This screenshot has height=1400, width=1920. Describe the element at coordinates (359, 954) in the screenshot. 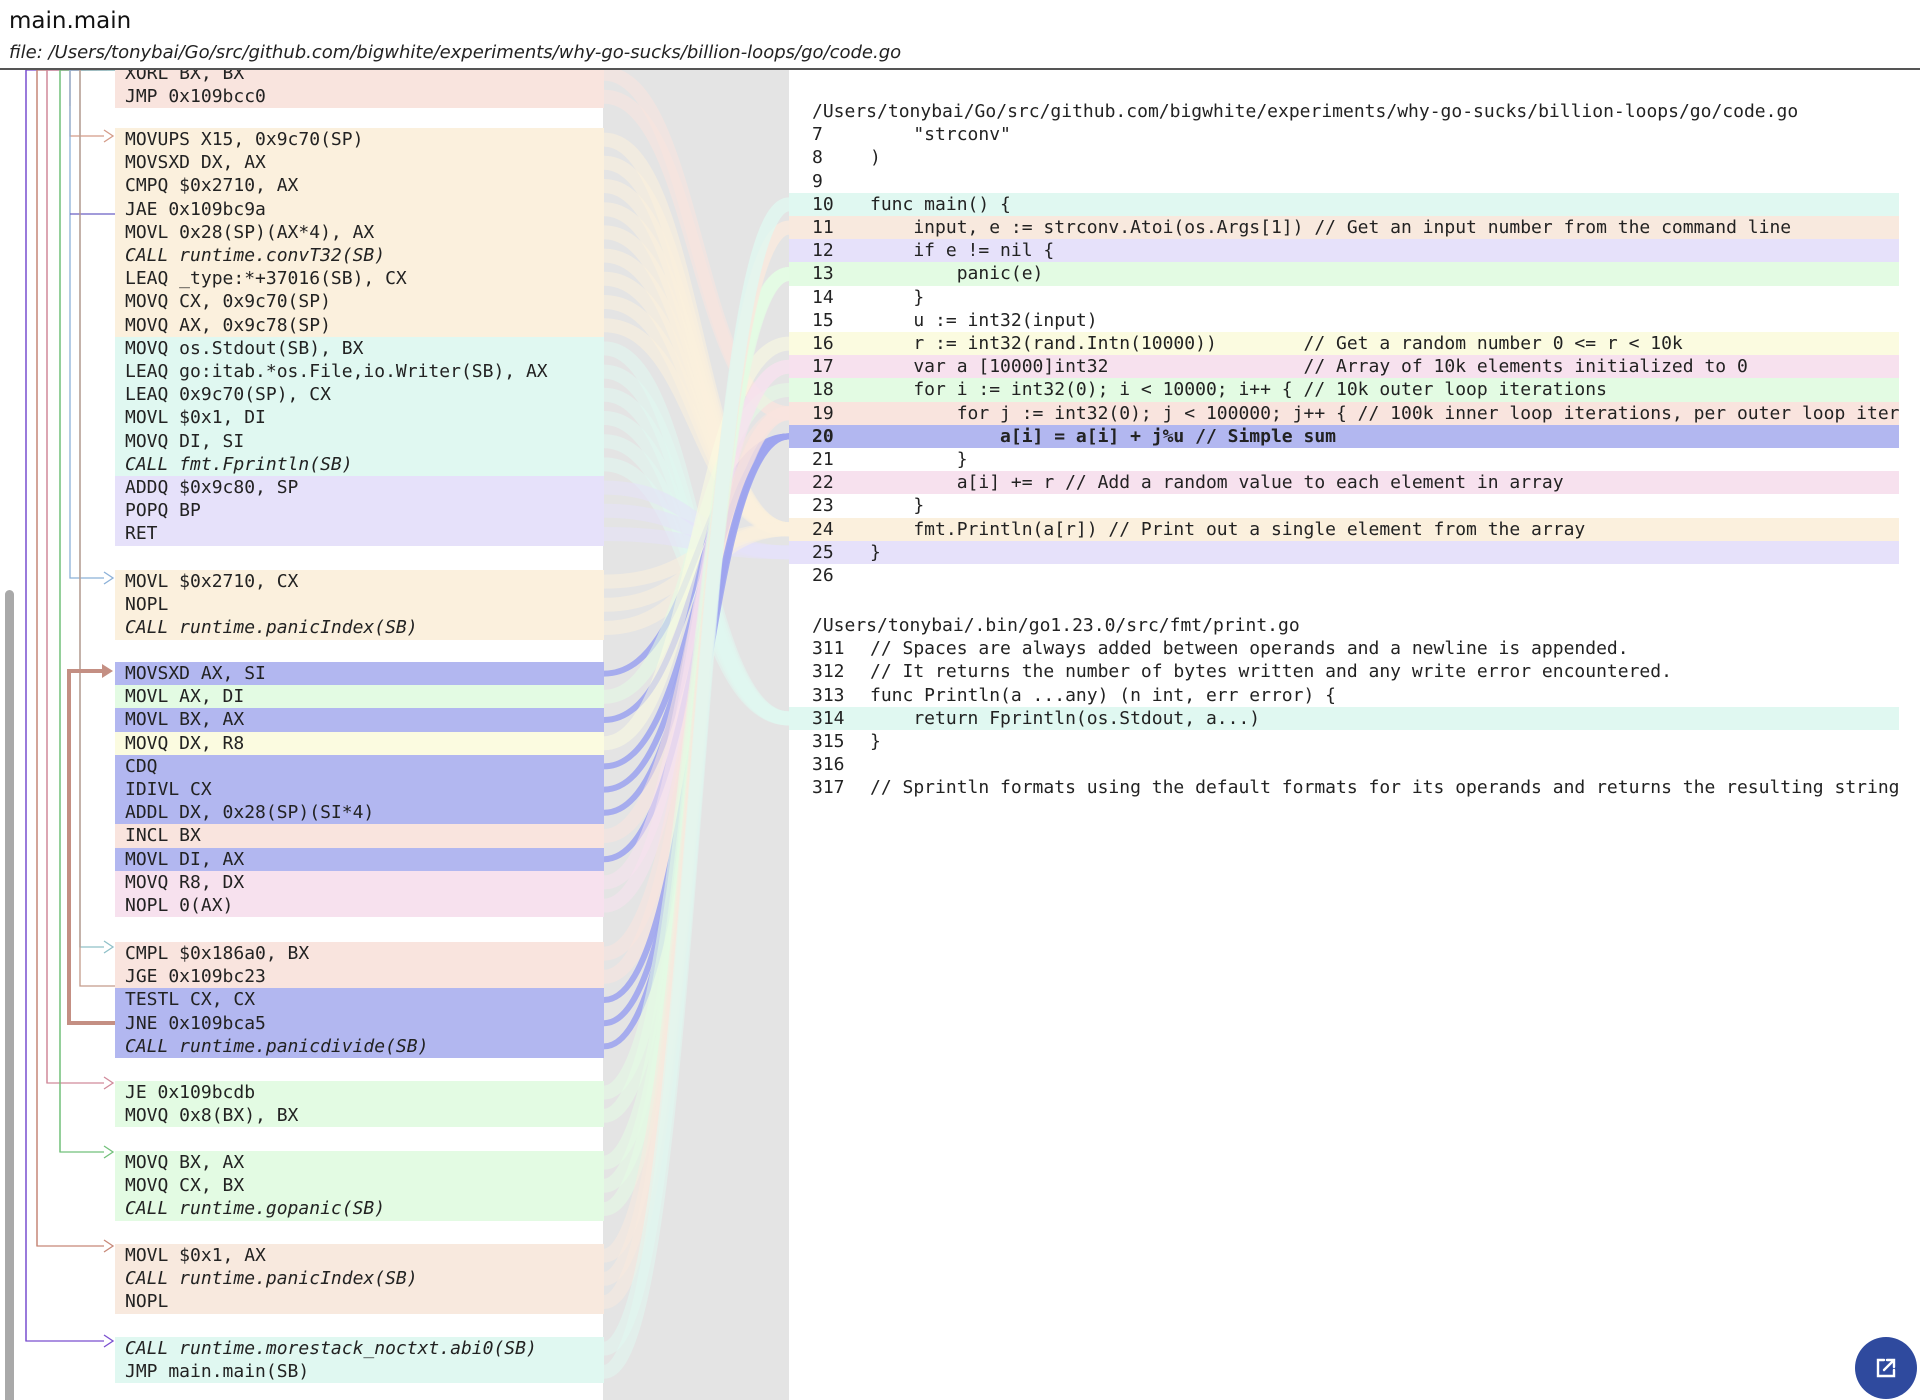

I see `asm-instruction: CMPL $0x186a0, BX` at that location.